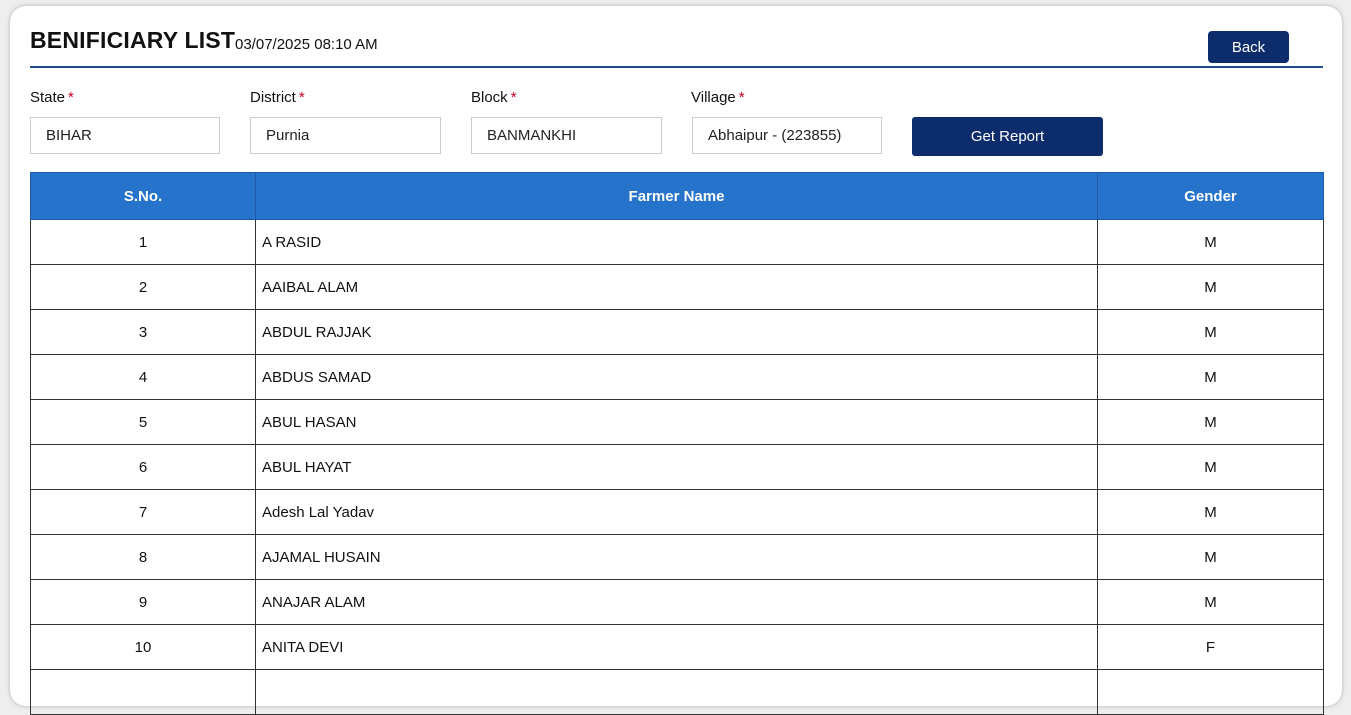  What do you see at coordinates (1248, 47) in the screenshot?
I see `back-button: Back` at bounding box center [1248, 47].